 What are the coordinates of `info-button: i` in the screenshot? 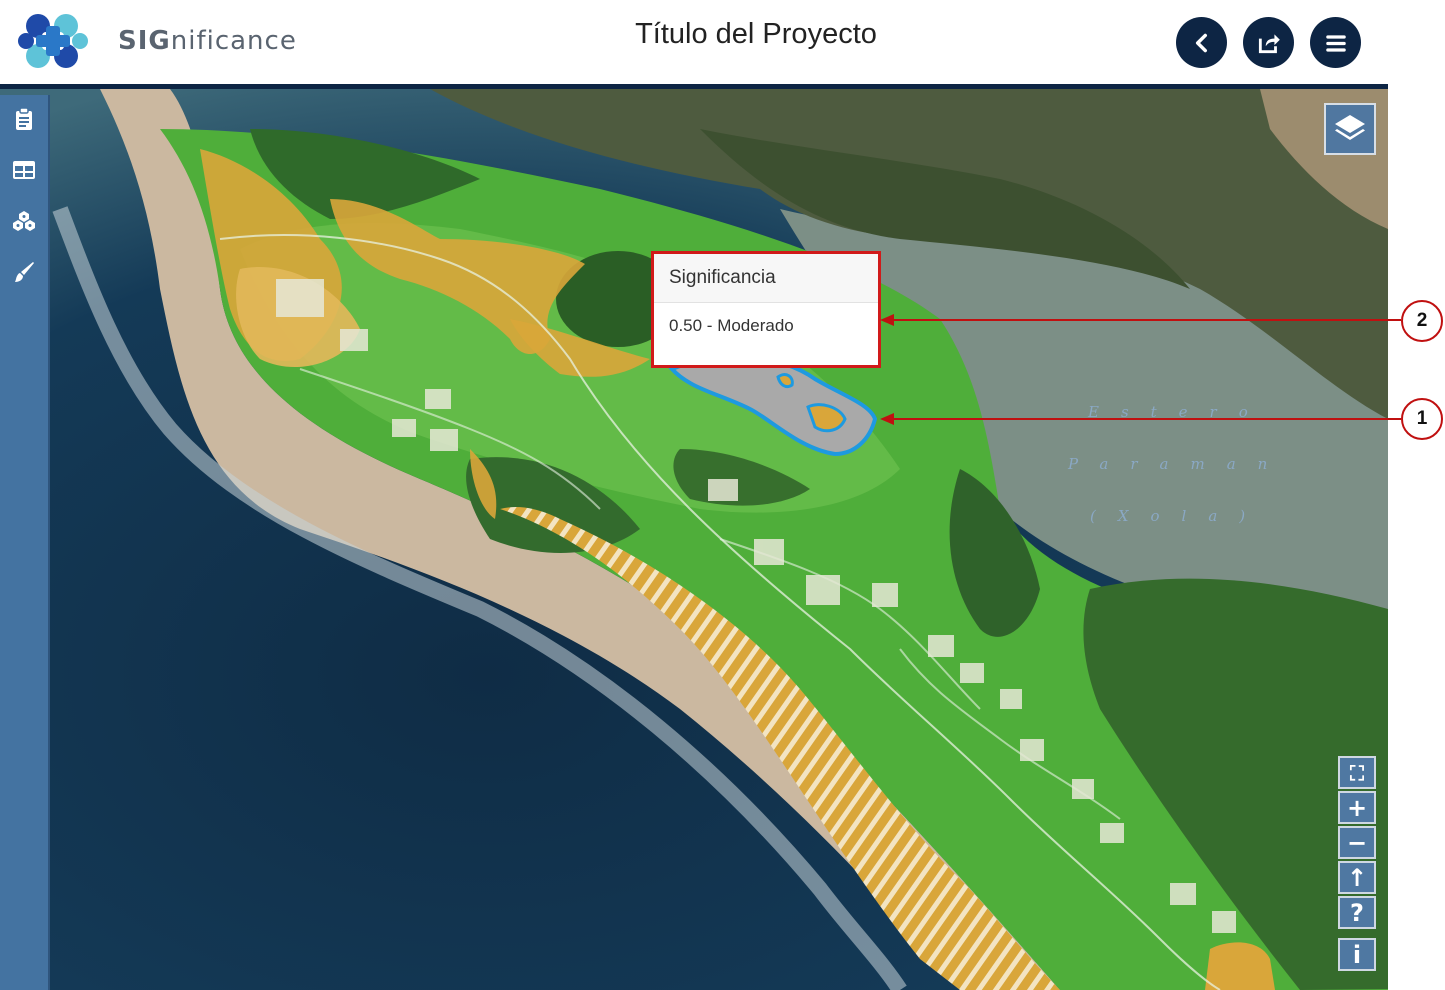 It's located at (1357, 954).